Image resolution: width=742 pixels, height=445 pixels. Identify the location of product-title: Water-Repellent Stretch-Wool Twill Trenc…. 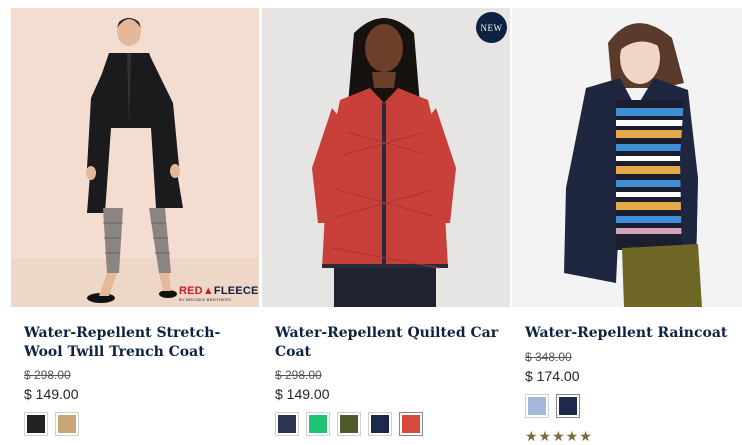
(136, 343).